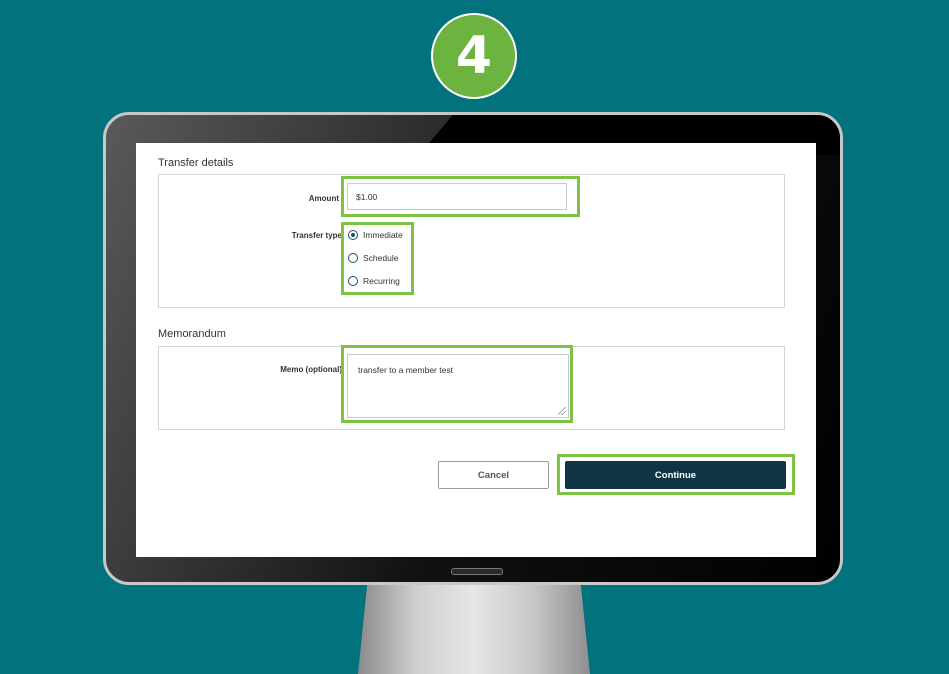  Describe the element at coordinates (493, 475) in the screenshot. I see `cancel-button: Cancel` at that location.